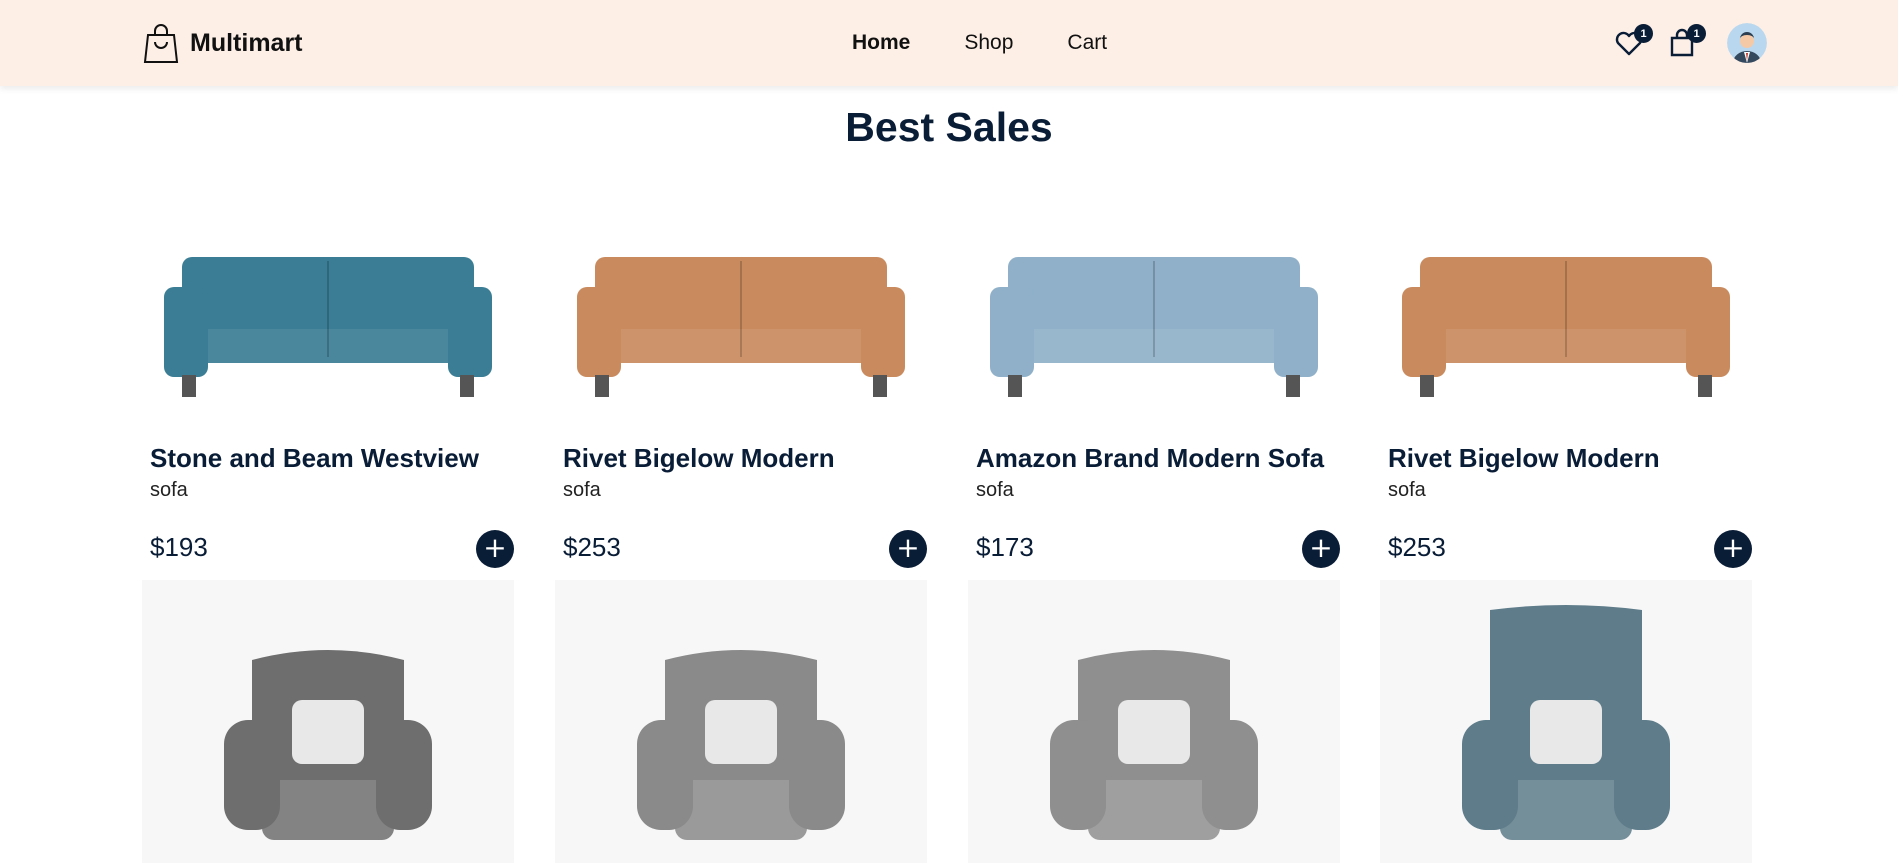 The image size is (1898, 863). What do you see at coordinates (1150, 458) in the screenshot?
I see `product-name: Amazon Brand Modern Sofa` at bounding box center [1150, 458].